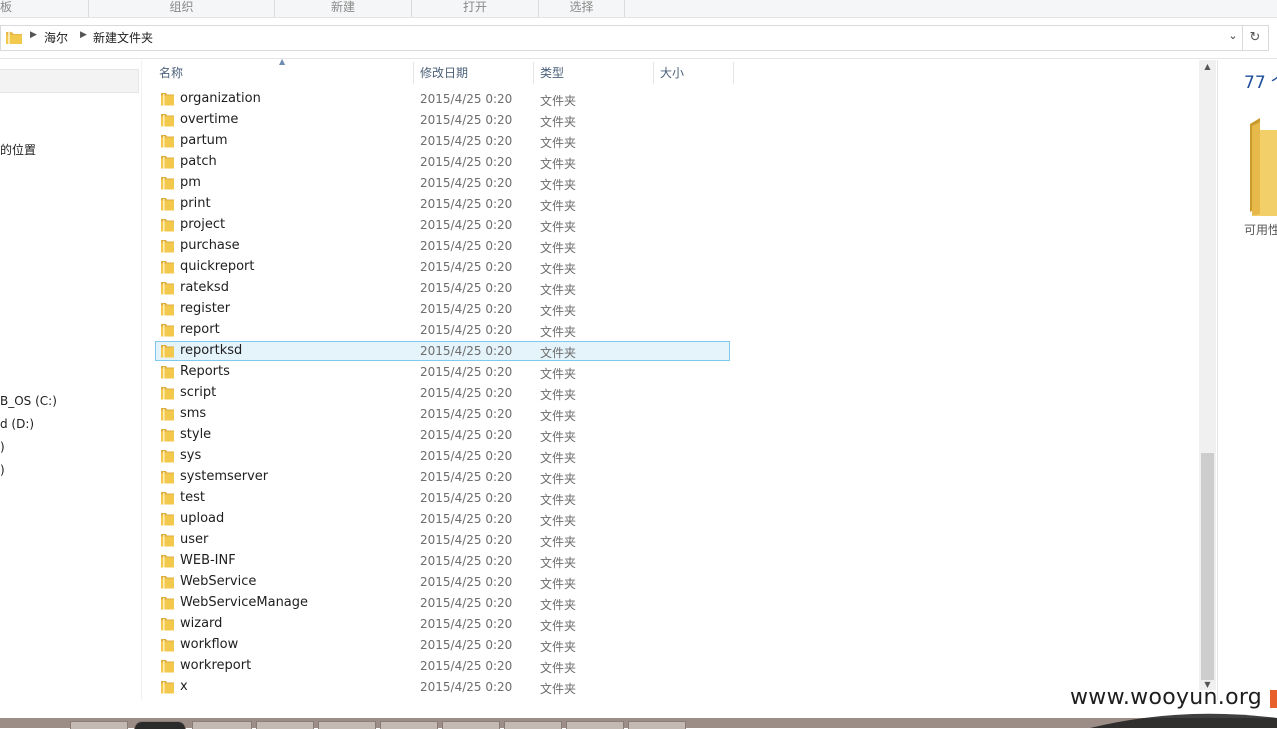 The image size is (1277, 729). I want to click on ribbon-group-label: 组织, so click(181, 7).